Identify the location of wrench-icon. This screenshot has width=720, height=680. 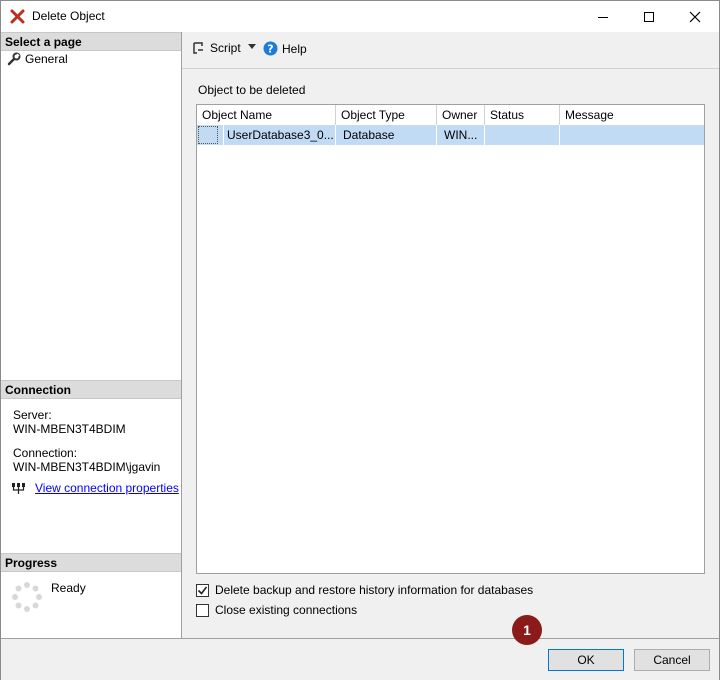
(14, 59).